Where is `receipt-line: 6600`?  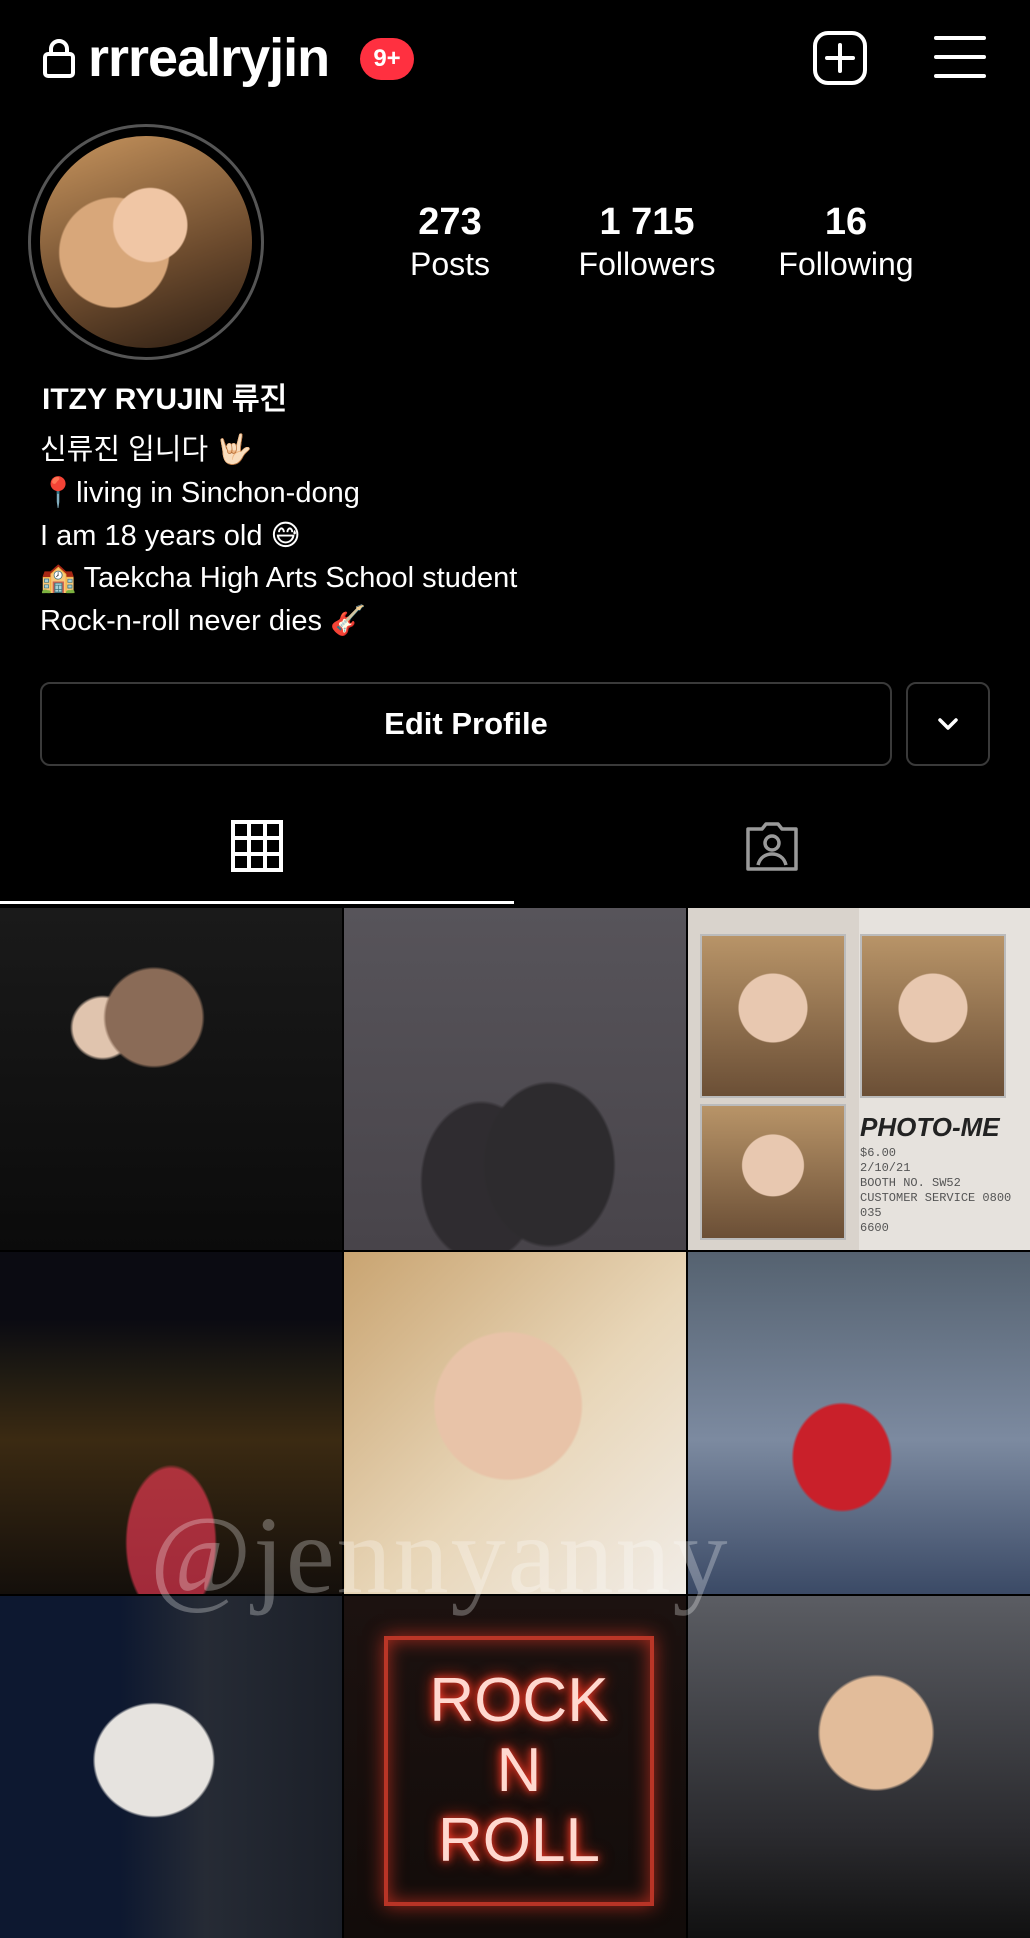 receipt-line: 6600 is located at coordinates (874, 1228).